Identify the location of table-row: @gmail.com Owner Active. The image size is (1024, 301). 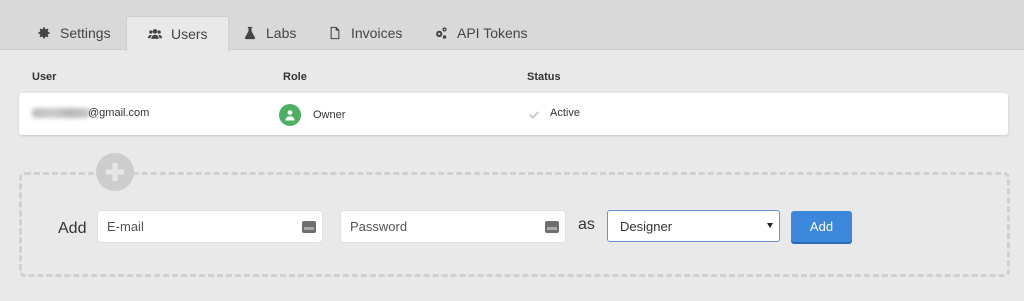
(513, 114).